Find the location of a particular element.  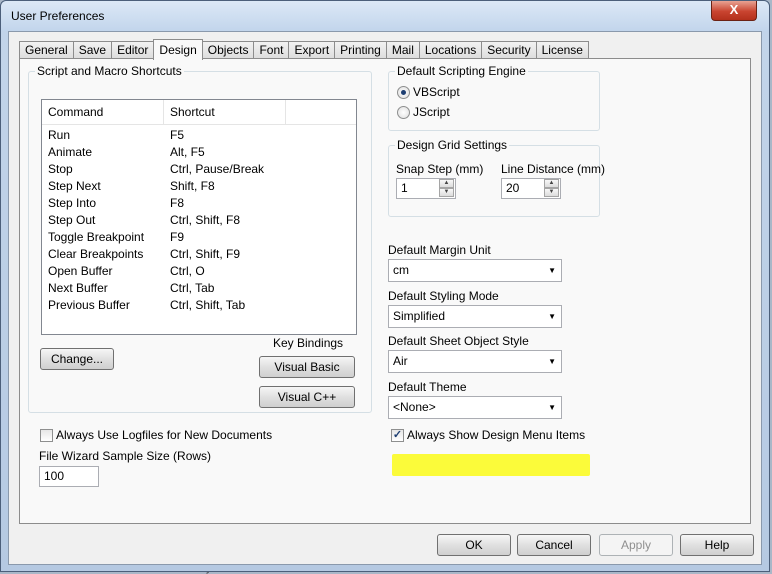

line-distance-up-button: ▲ is located at coordinates (551, 183).